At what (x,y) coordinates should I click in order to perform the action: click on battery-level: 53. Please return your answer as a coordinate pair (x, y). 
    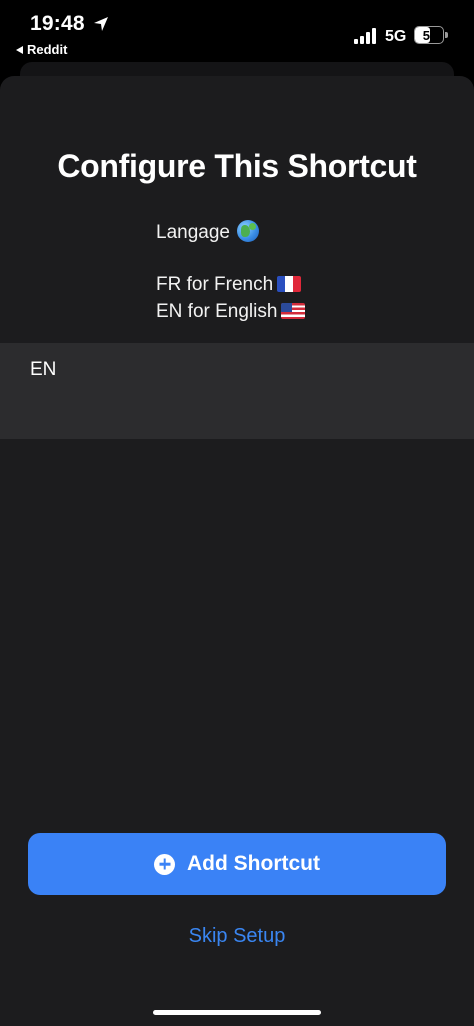
    Looking at the image, I should click on (430, 35).